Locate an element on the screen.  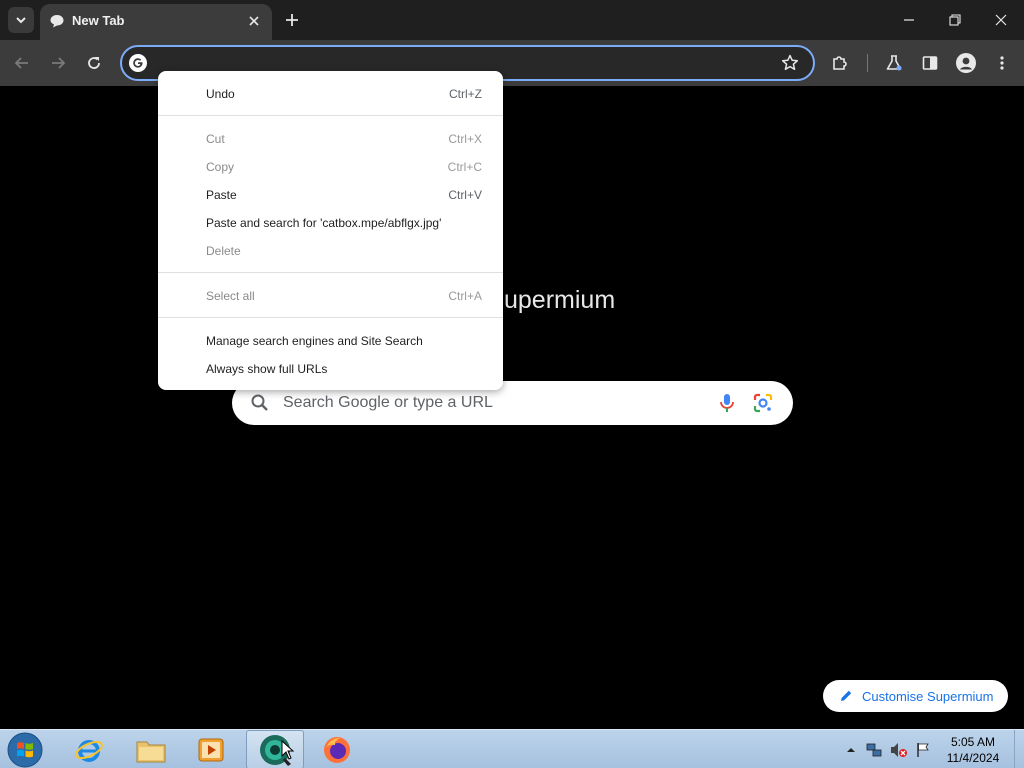
menu-item-shortcut: Ctrl+X is located at coordinates (465, 139).